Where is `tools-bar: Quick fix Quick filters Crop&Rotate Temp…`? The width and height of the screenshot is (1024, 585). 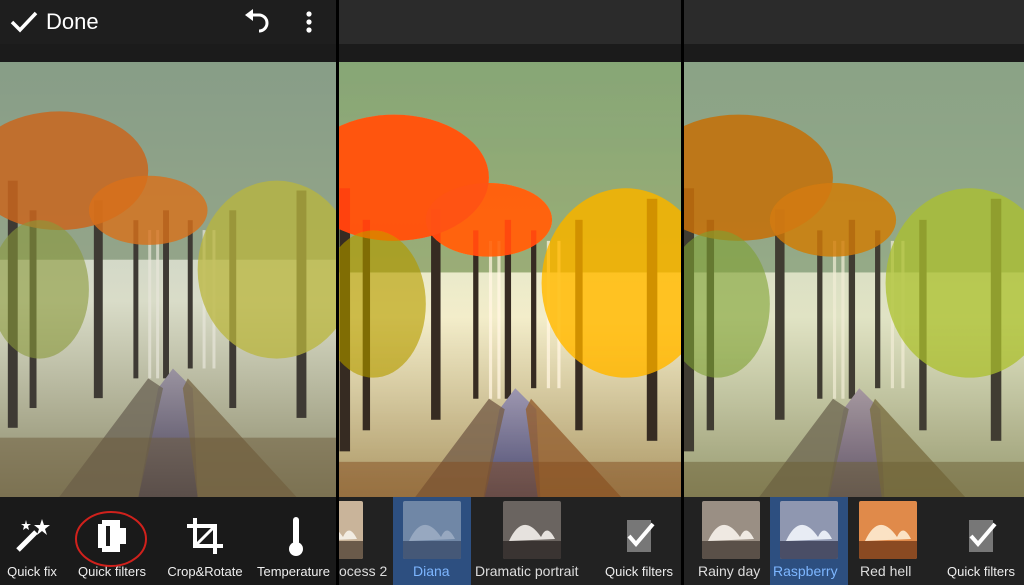 tools-bar: Quick fix Quick filters Crop&Rotate Temp… is located at coordinates (168, 541).